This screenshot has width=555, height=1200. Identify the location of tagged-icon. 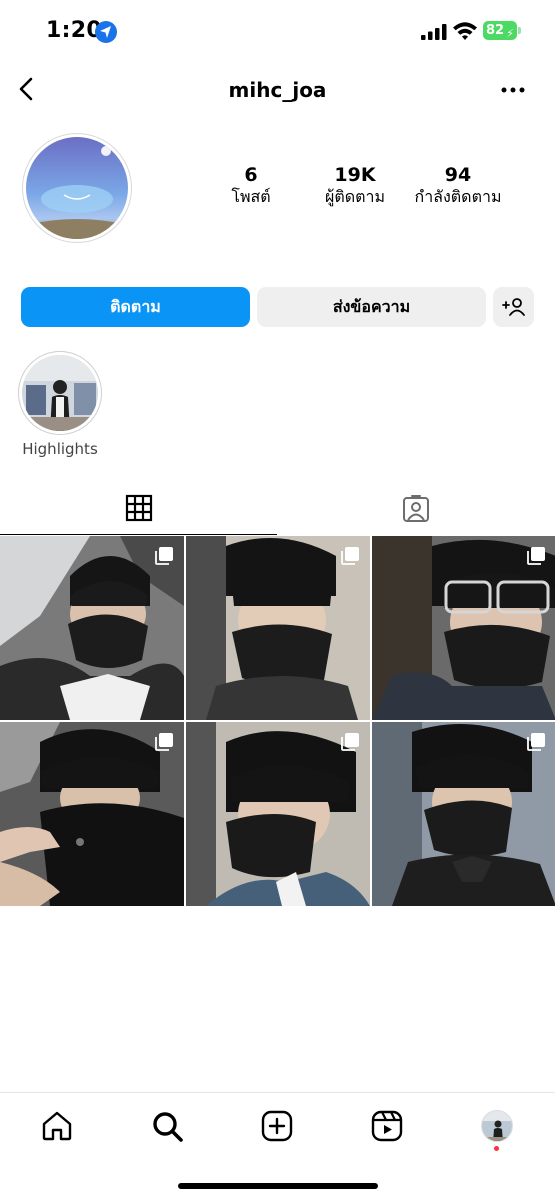
(416, 508).